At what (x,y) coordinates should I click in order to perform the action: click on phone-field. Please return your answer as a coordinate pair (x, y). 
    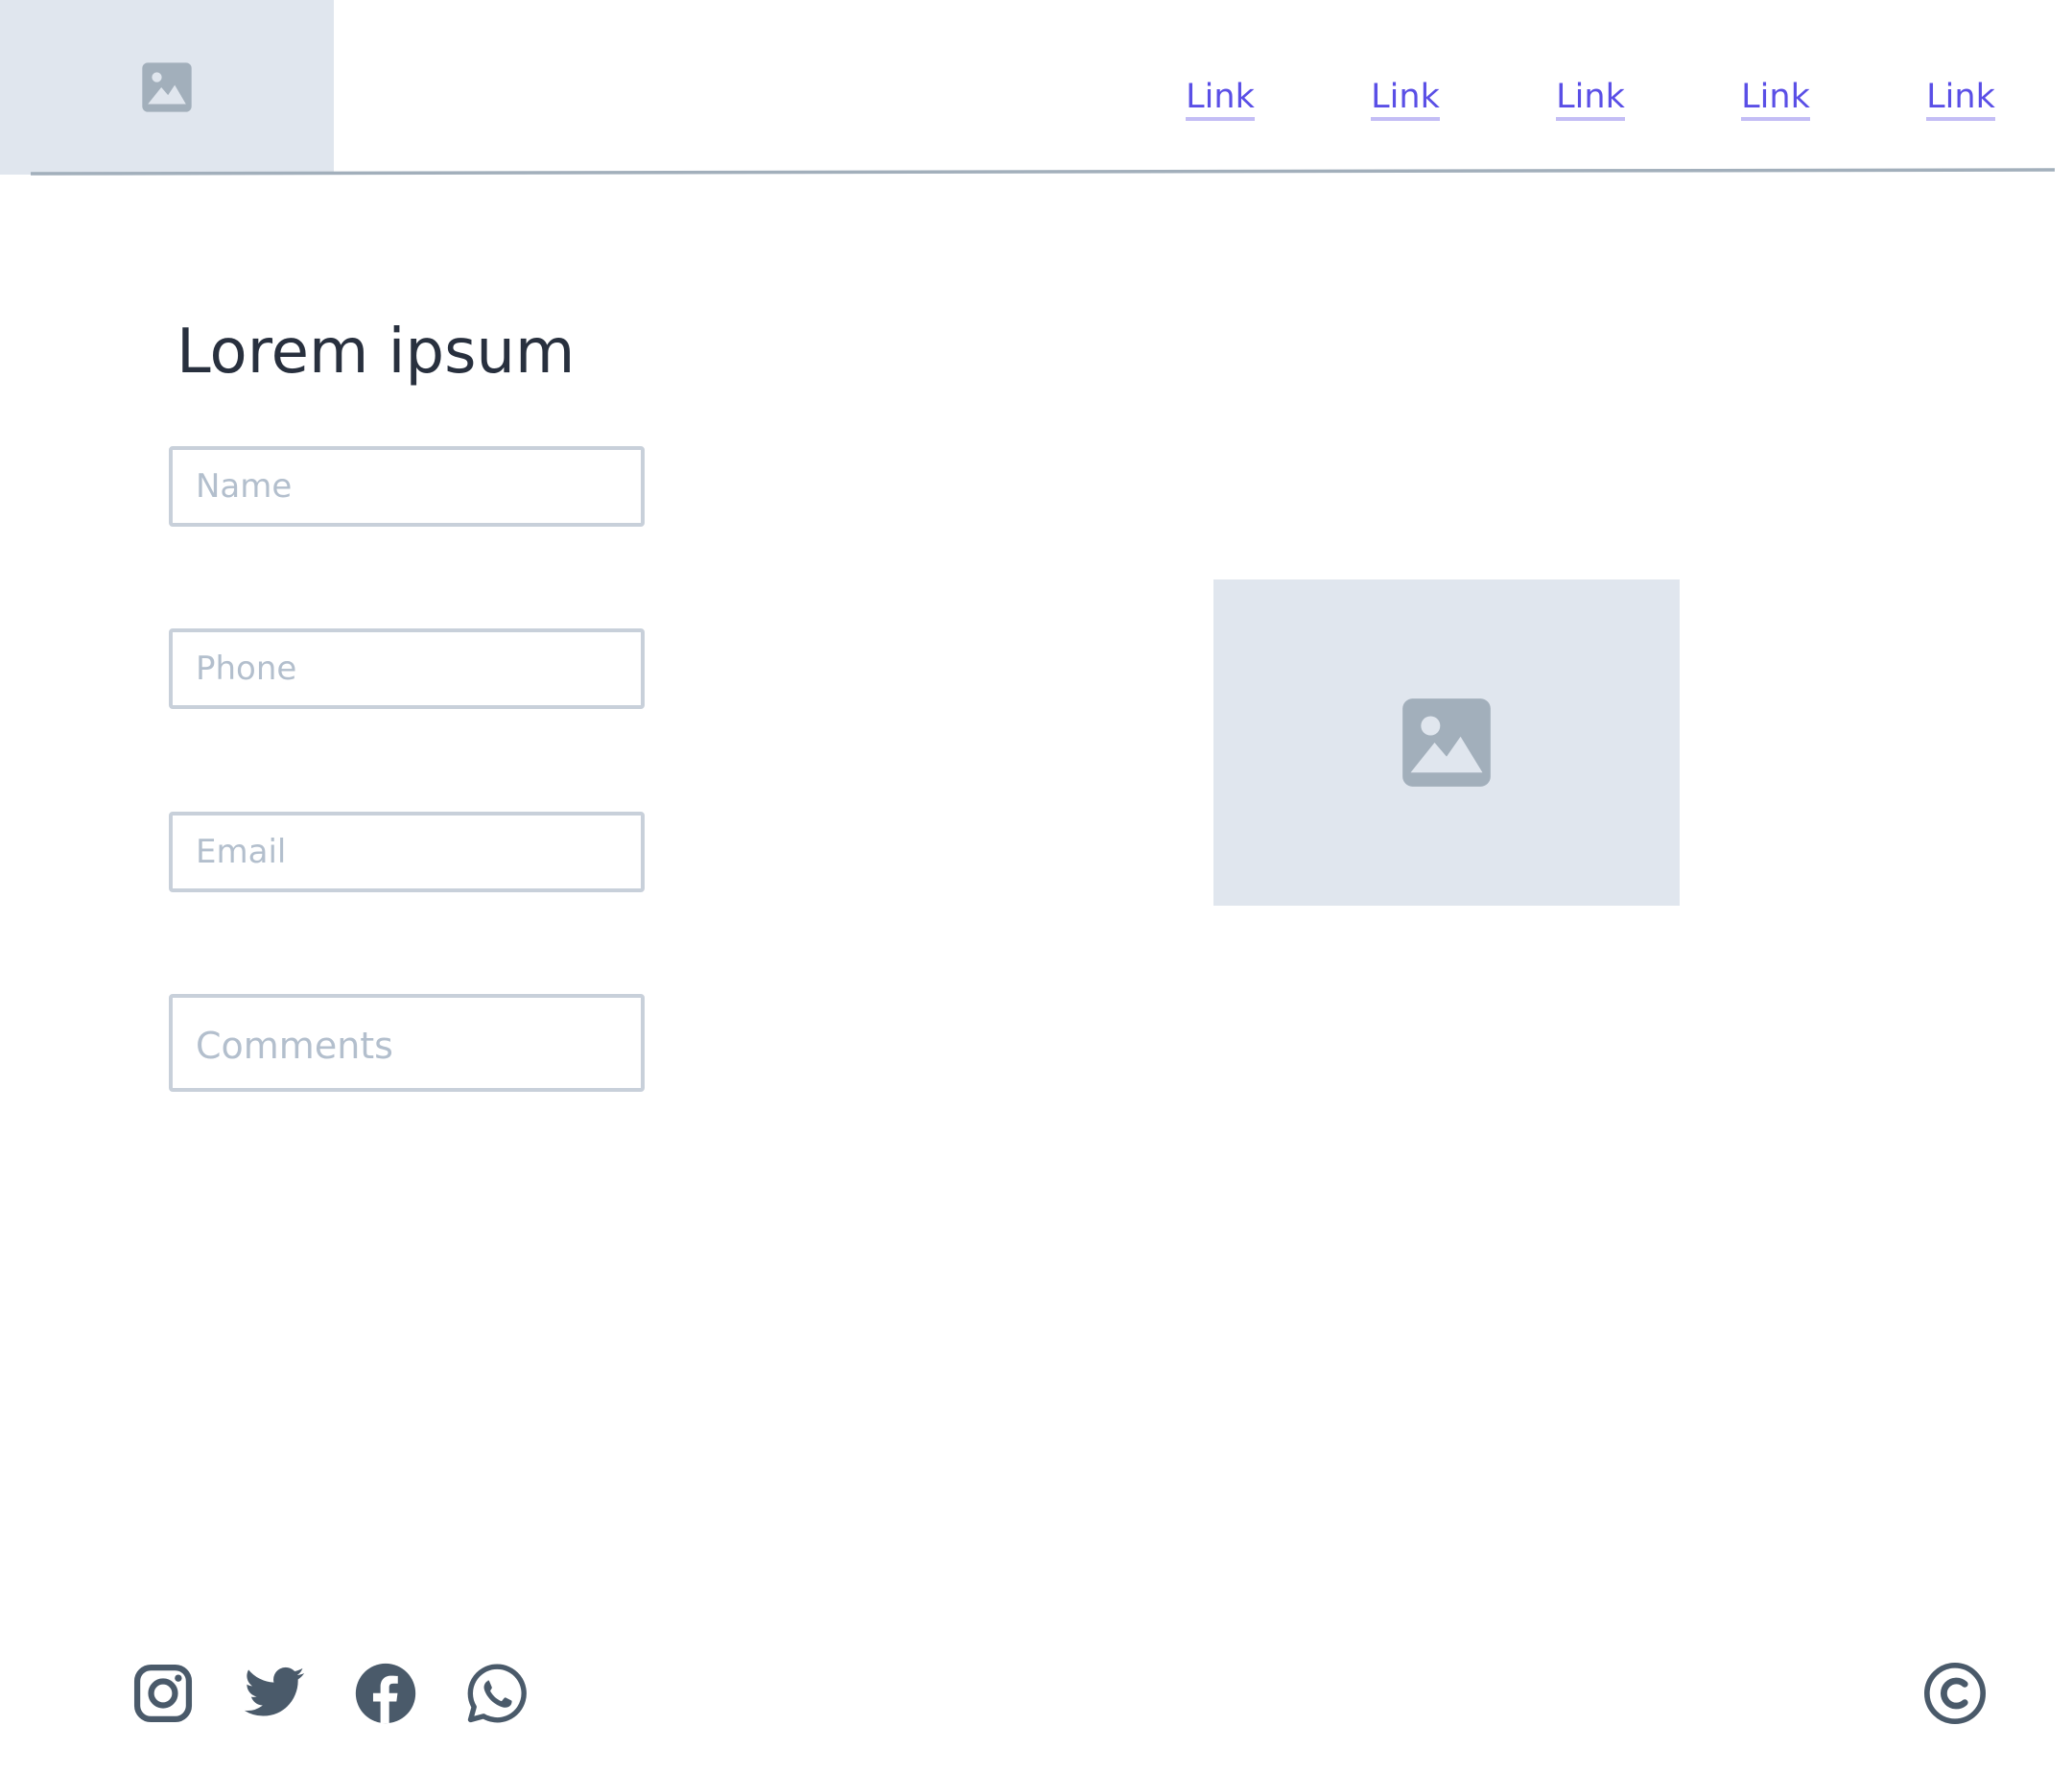
    Looking at the image, I should click on (407, 668).